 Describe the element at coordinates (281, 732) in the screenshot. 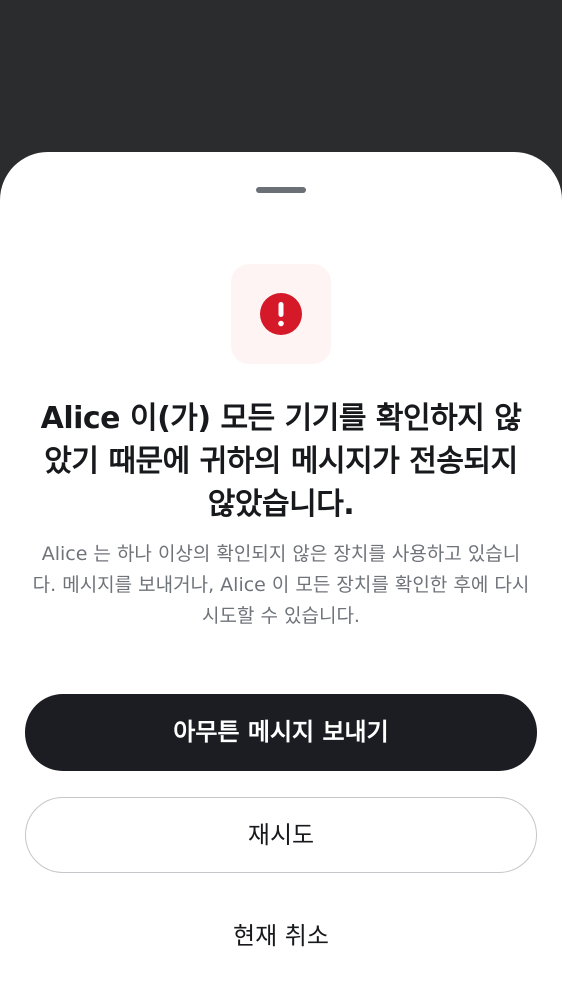

I see `send-anyway-button: 아무튼 메시지 보내기` at that location.